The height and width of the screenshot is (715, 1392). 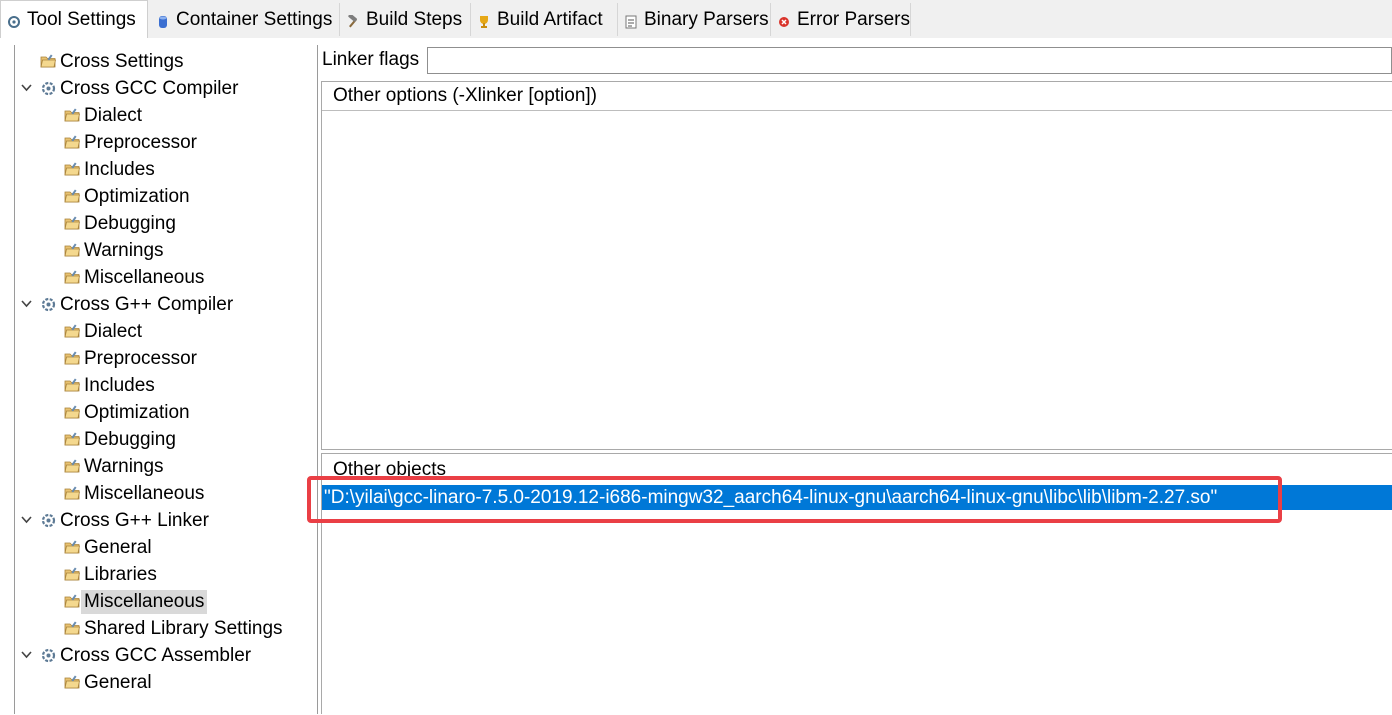 What do you see at coordinates (147, 304) in the screenshot?
I see `tree-item-label: Cross G++ Compiler` at bounding box center [147, 304].